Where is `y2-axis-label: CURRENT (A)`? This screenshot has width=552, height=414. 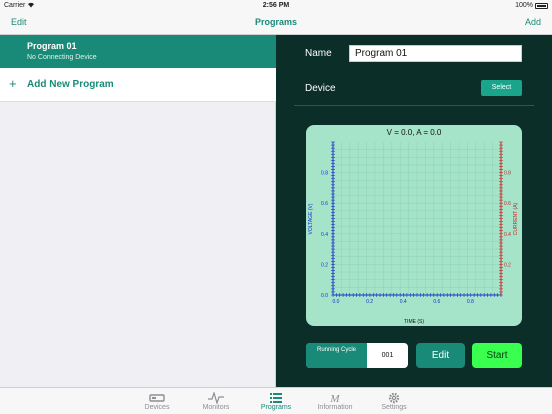 y2-axis-label: CURRENT (A) is located at coordinates (516, 218).